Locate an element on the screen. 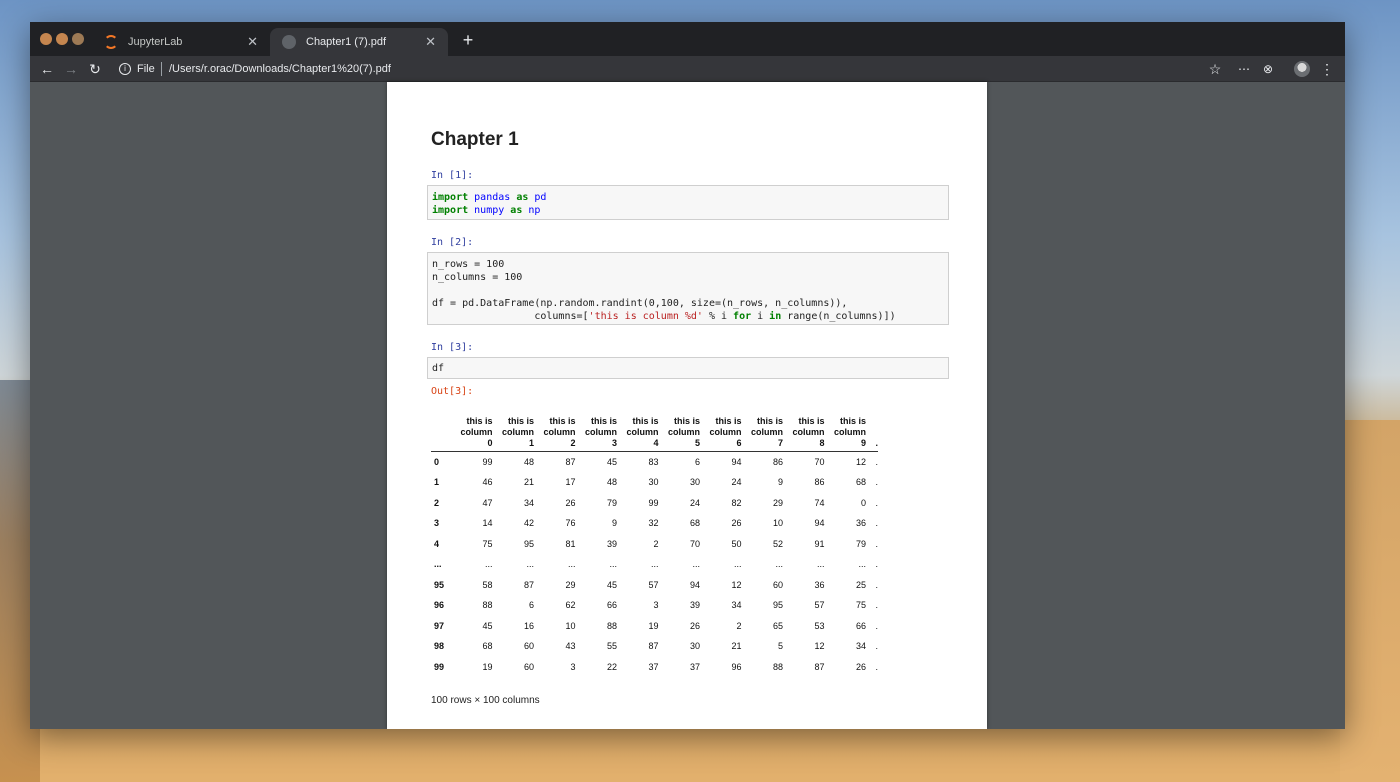 Image resolution: width=1400 pixels, height=782 pixels. table-cell: 62 is located at coordinates (570, 605).